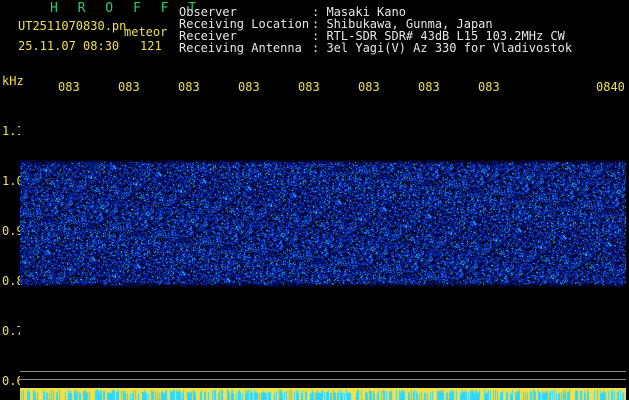  What do you see at coordinates (151, 46) in the screenshot?
I see `count: 121` at bounding box center [151, 46].